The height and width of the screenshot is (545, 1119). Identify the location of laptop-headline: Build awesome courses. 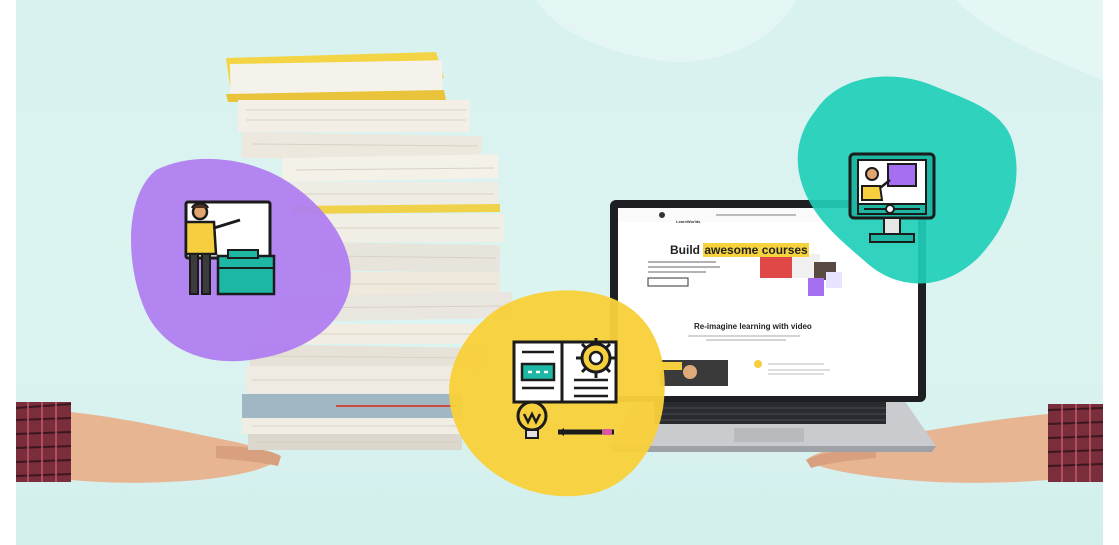
(739, 250).